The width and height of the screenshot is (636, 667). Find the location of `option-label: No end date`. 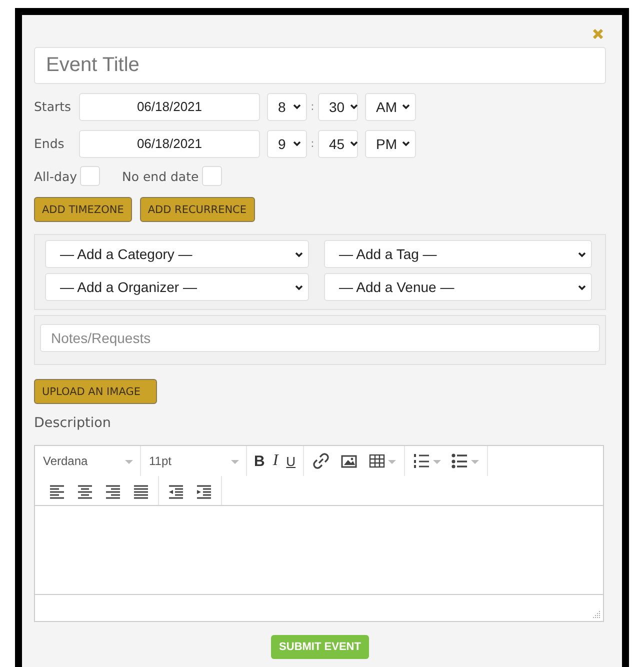

option-label: No end date is located at coordinates (160, 176).